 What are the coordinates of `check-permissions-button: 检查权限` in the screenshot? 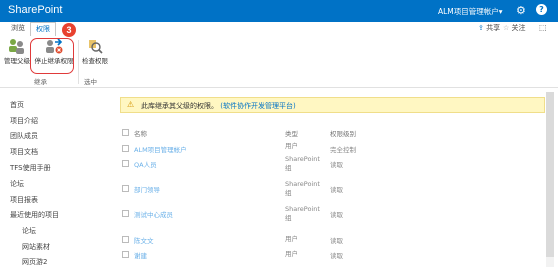 It's located at (95, 51).